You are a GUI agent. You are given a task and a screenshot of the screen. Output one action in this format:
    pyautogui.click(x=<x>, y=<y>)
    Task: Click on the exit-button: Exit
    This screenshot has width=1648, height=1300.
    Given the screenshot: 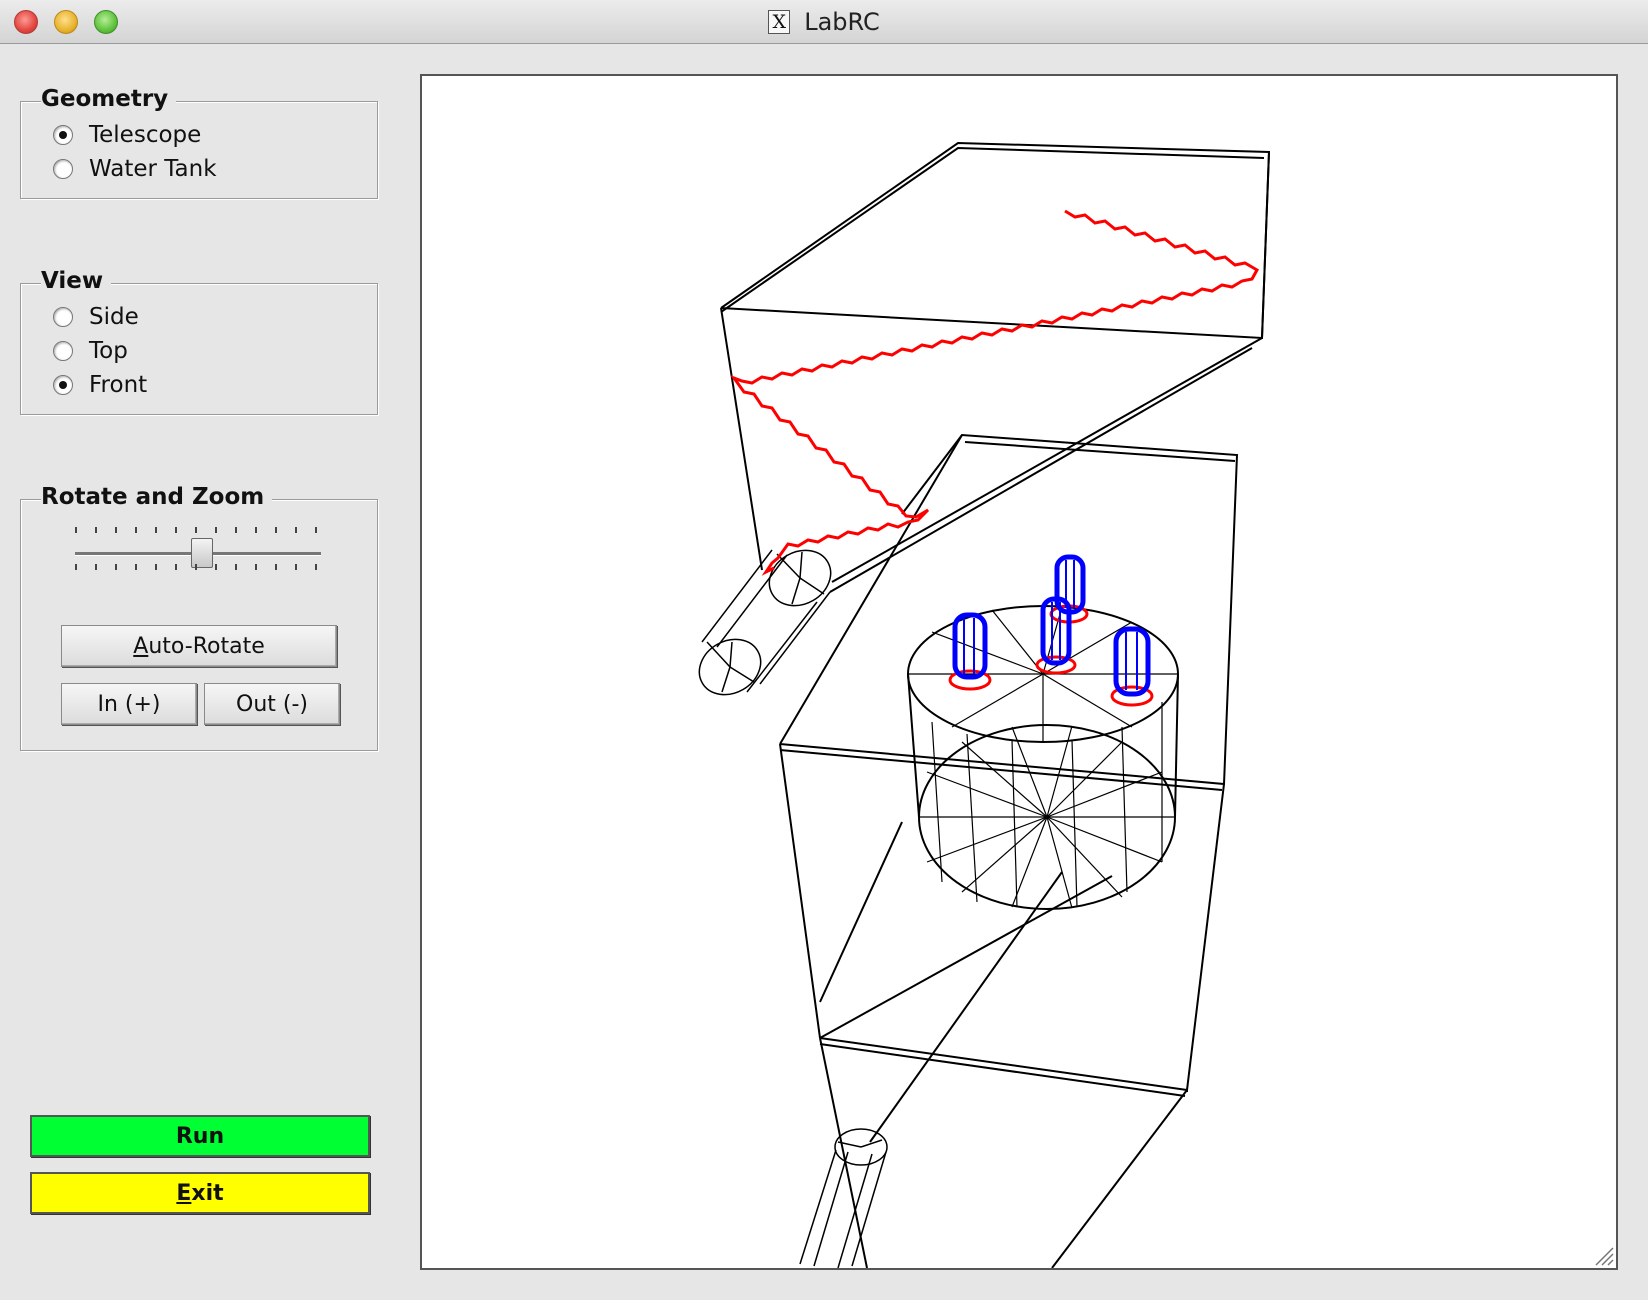 What is the action you would take?
    pyautogui.click(x=200, y=1193)
    